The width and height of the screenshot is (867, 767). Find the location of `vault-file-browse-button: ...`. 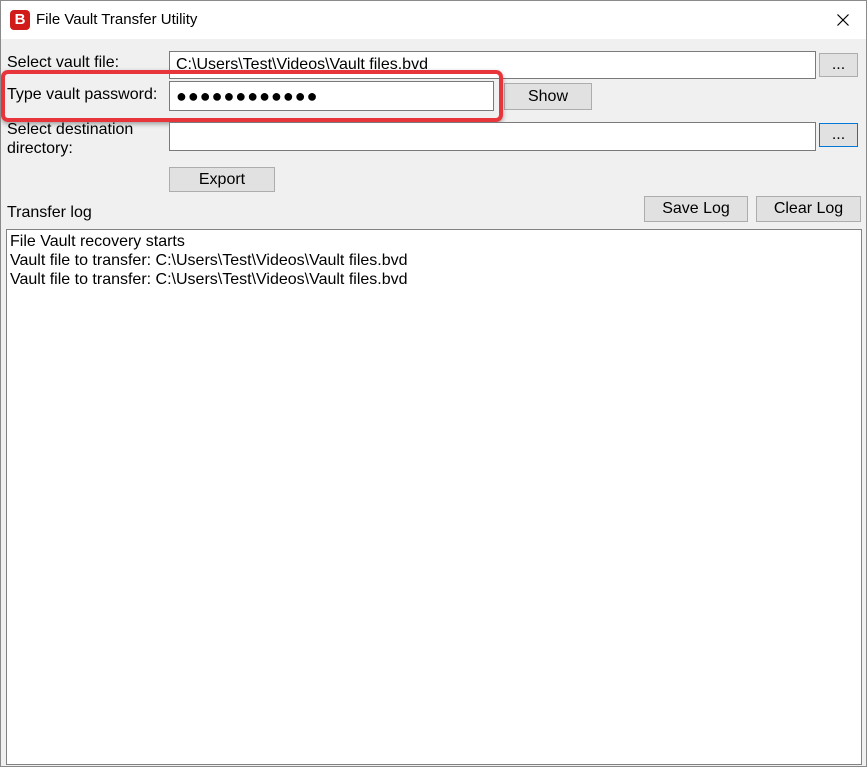

vault-file-browse-button: ... is located at coordinates (838, 65).